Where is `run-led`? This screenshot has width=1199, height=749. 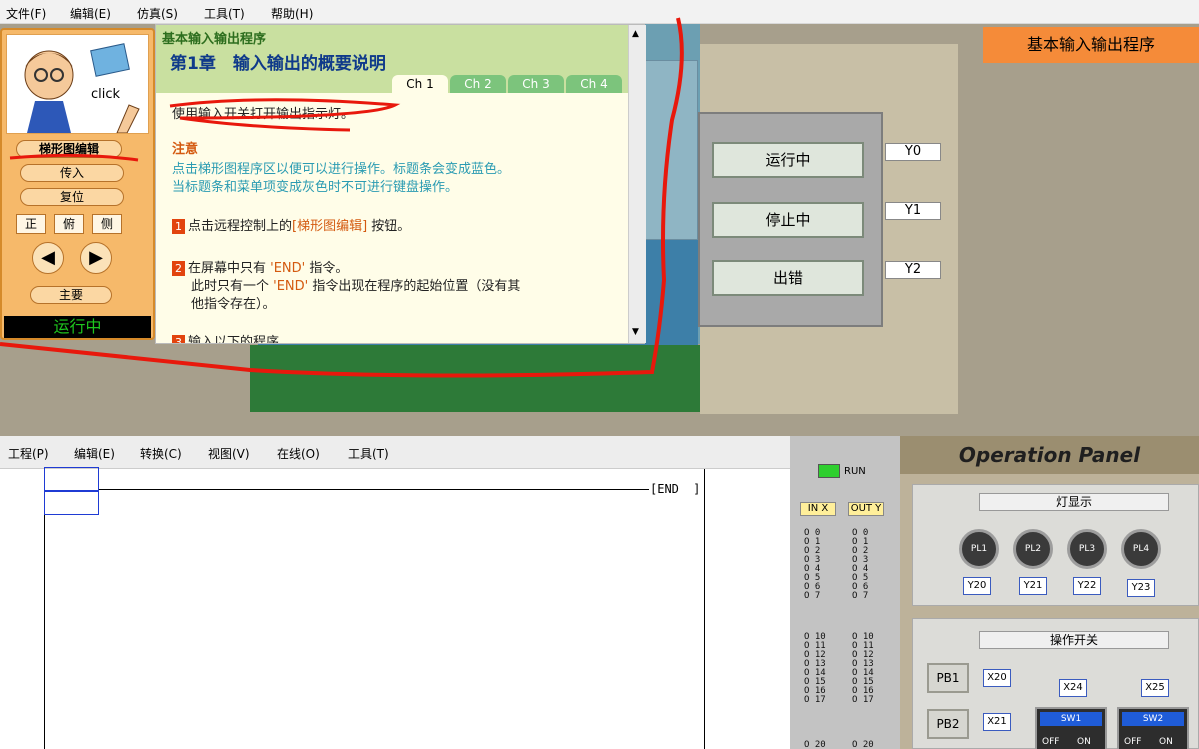 run-led is located at coordinates (829, 471).